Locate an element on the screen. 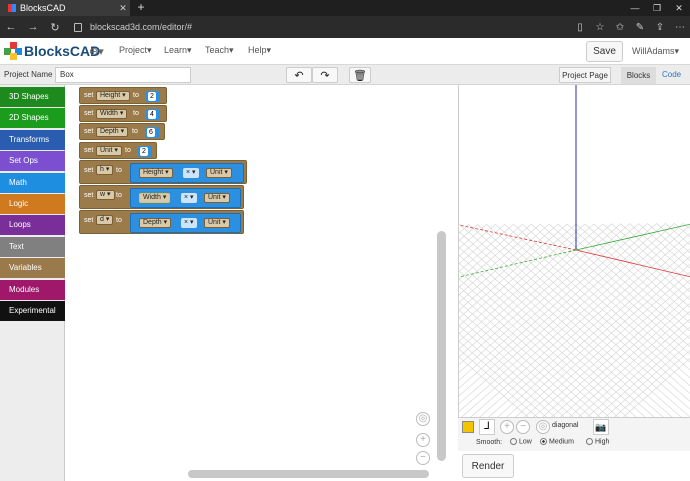 This screenshot has width=690, height=481. lock-icon is located at coordinates (78, 27).